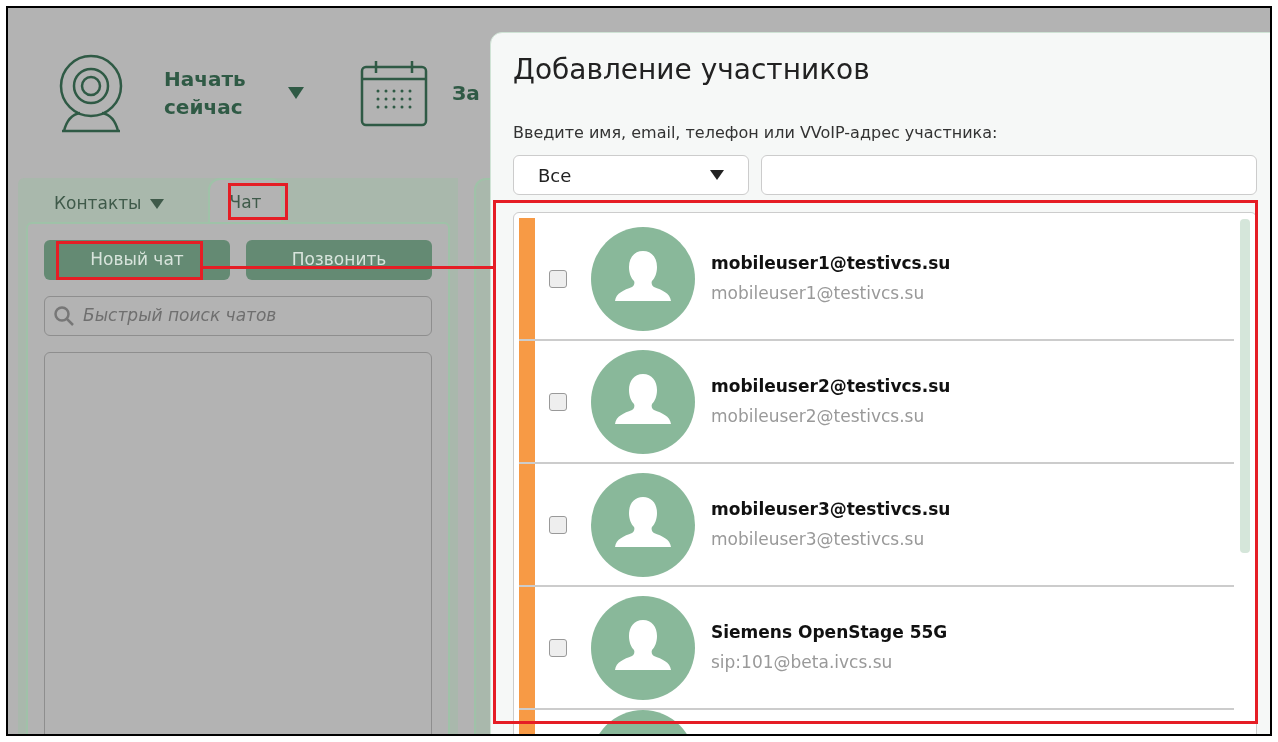 This screenshot has height=742, width=1278. Describe the element at coordinates (631, 175) in the screenshot. I see `filter-dropdown: Все` at that location.